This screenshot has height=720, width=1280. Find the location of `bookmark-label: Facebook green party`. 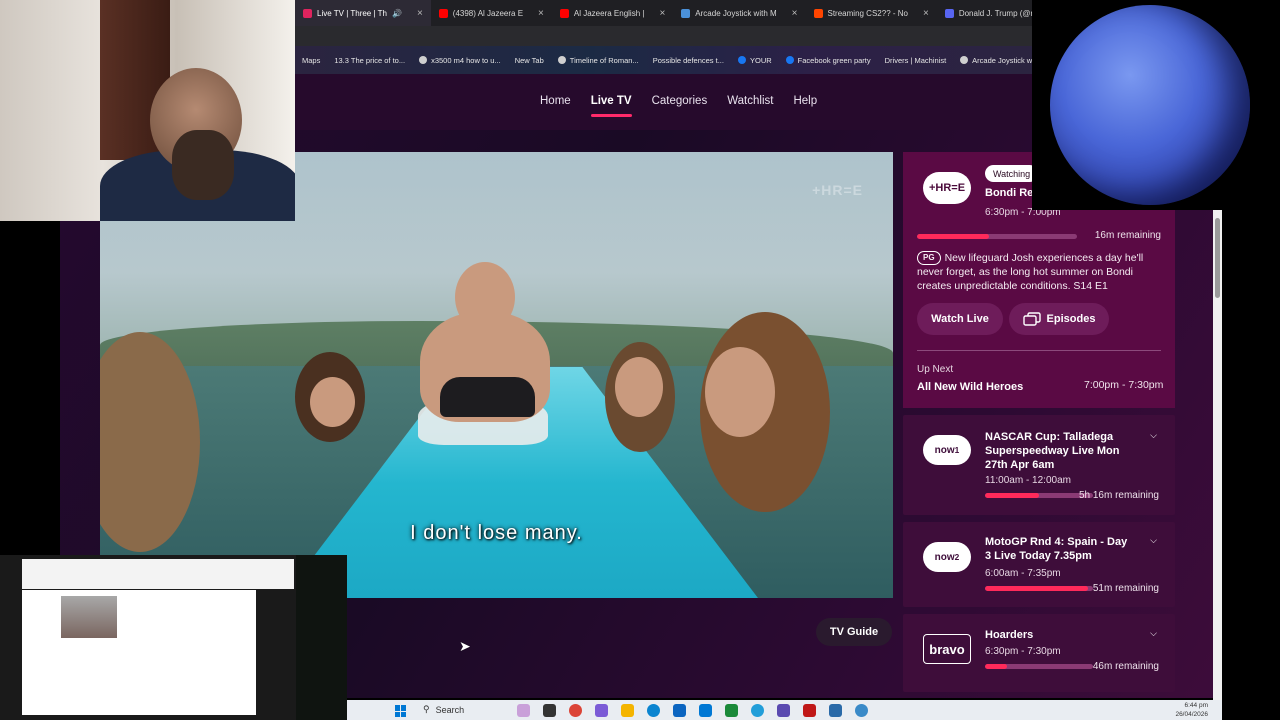

bookmark-label: Facebook green party is located at coordinates (834, 60).